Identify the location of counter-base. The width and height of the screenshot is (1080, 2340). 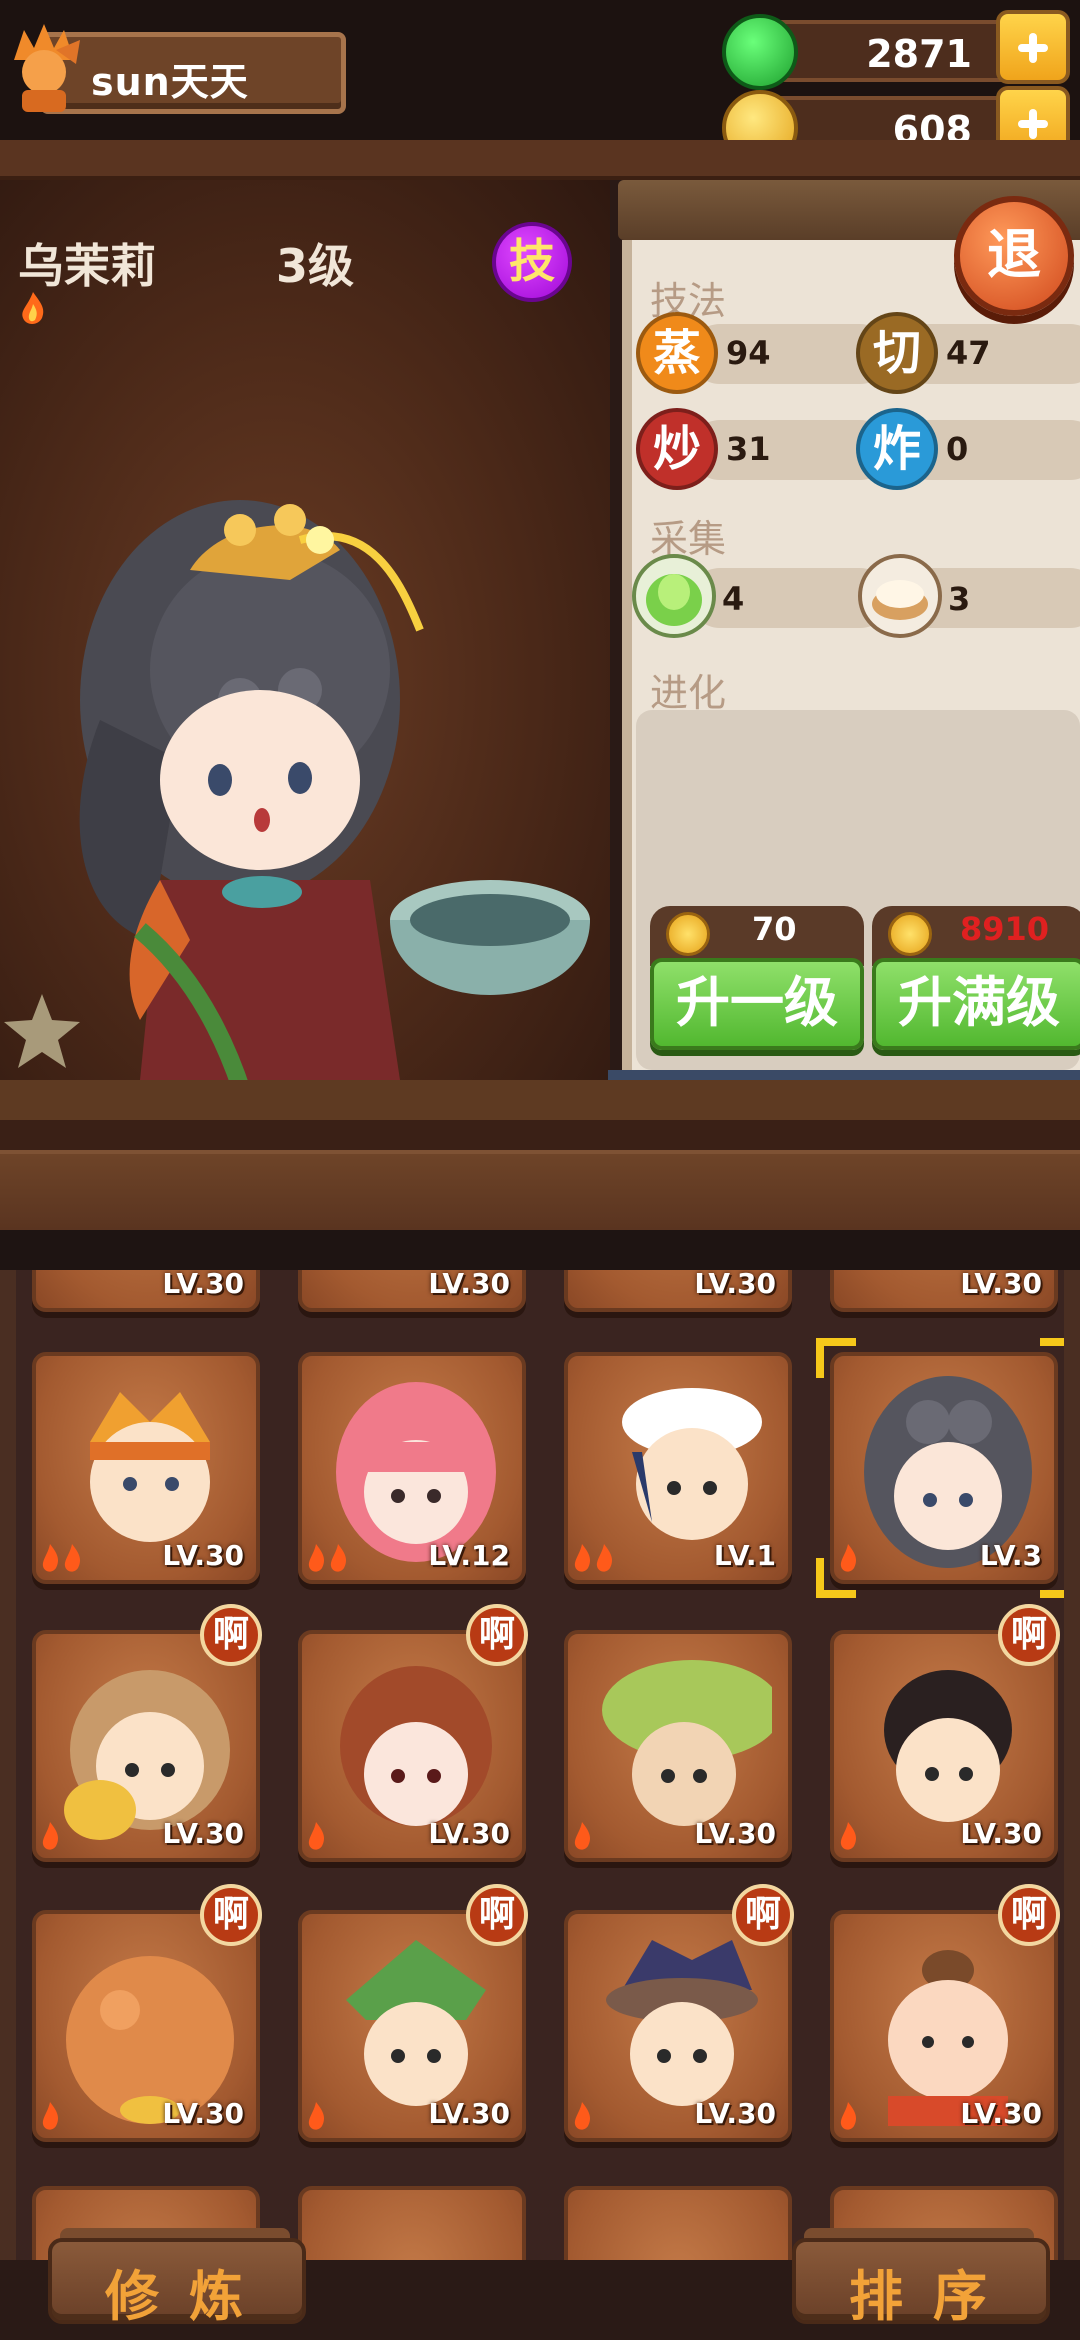
(540, 1250).